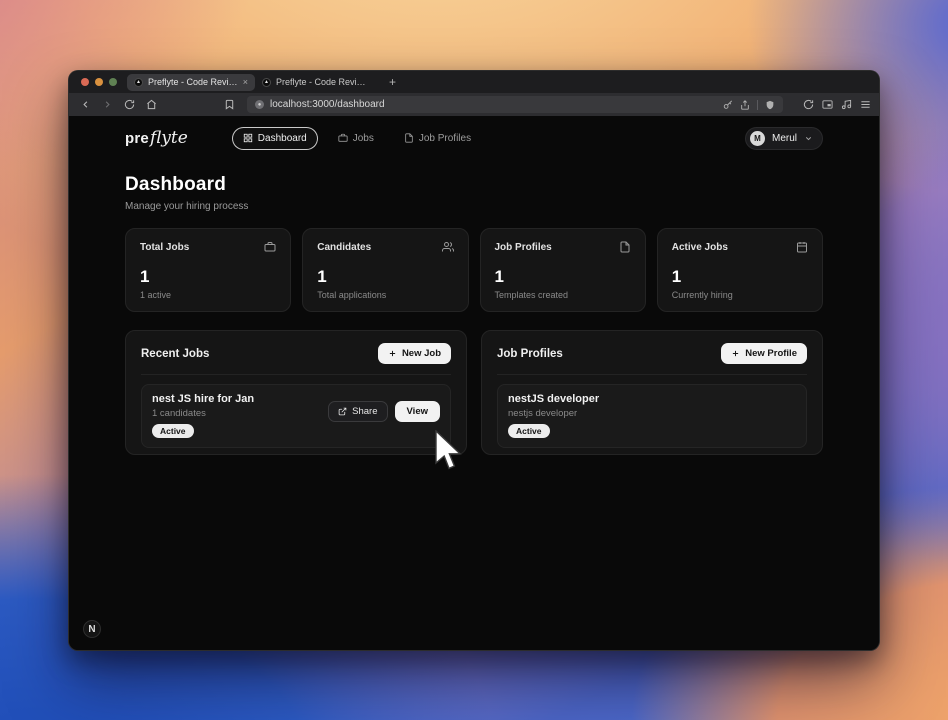 The image size is (948, 720). I want to click on profile-list-item: nestJS developer nestjs developer Active, so click(652, 416).